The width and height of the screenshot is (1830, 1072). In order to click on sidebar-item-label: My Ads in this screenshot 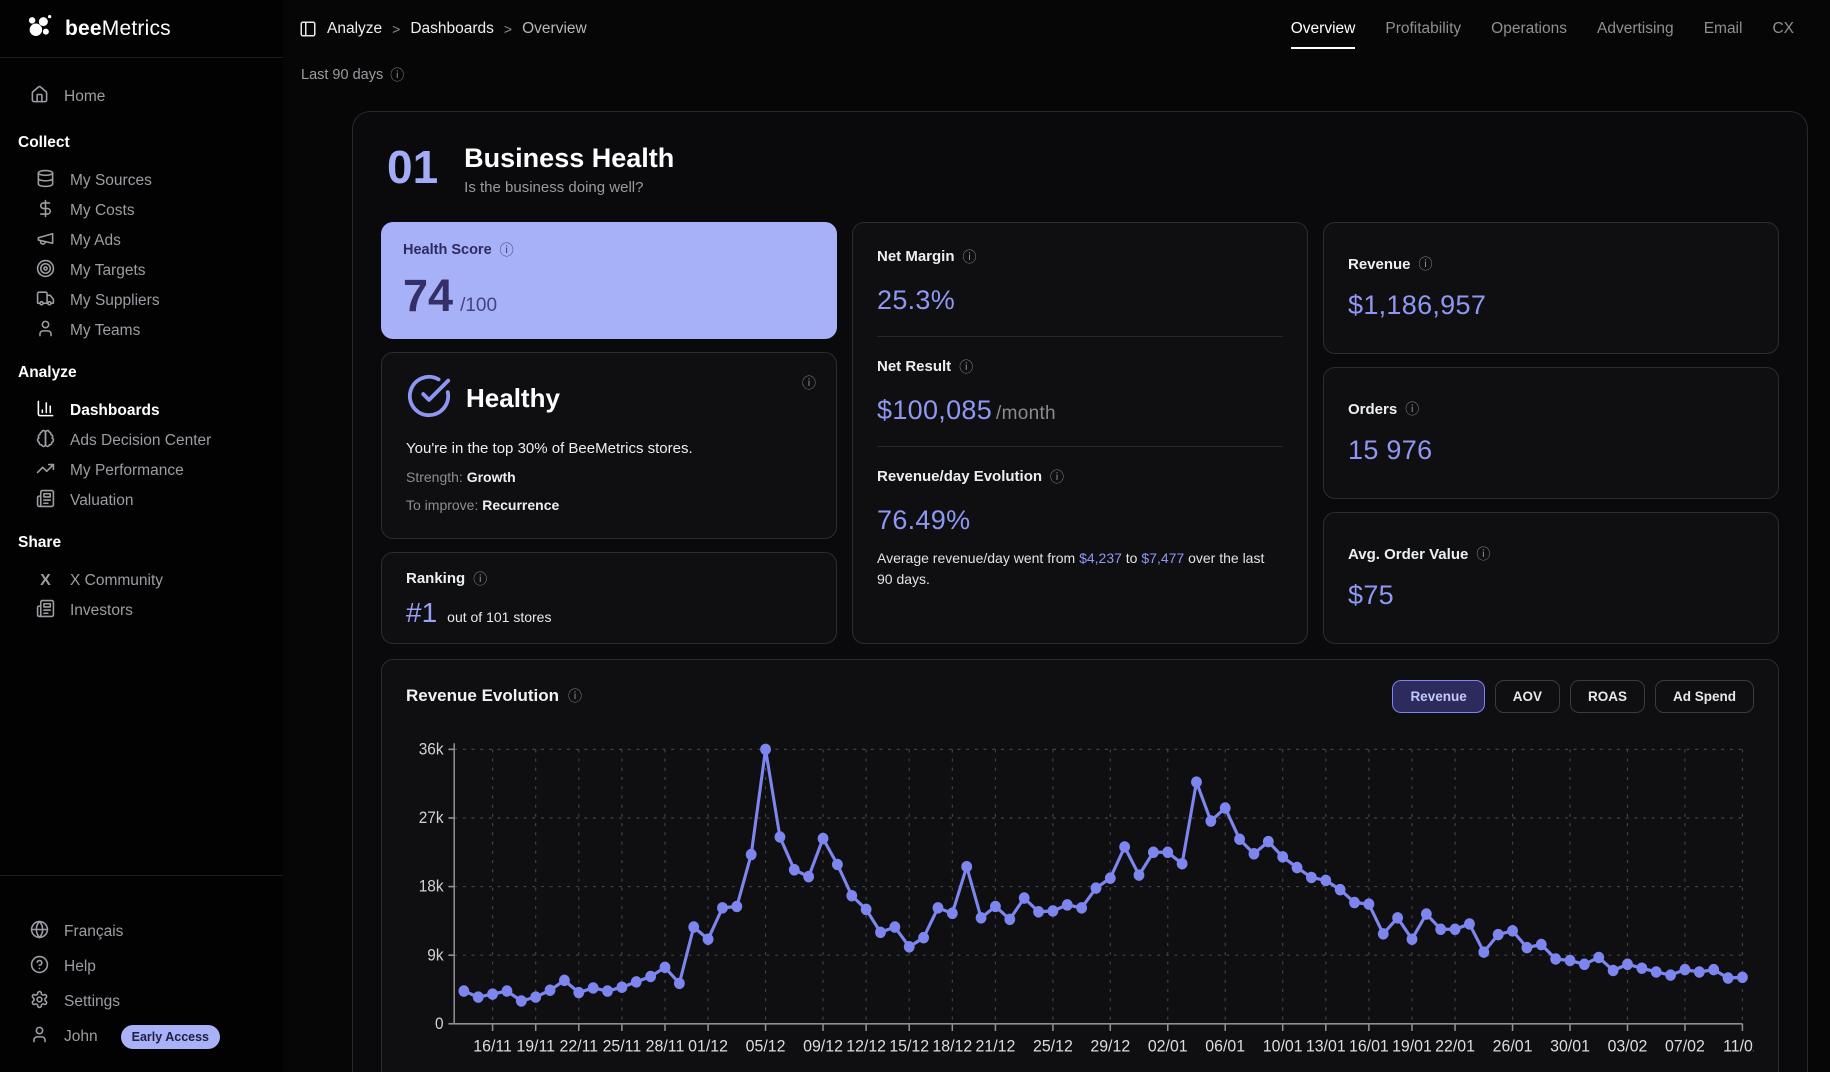, I will do `click(95, 240)`.